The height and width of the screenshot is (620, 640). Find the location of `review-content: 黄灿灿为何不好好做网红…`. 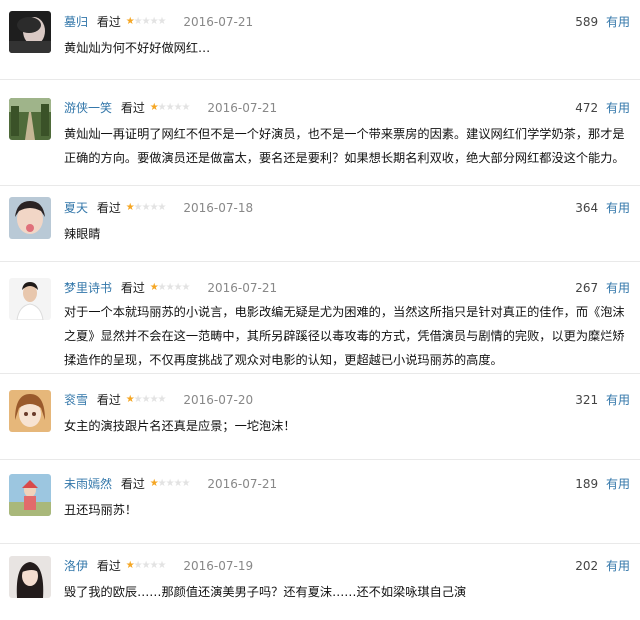

review-content: 黄灿灿为何不好好做网红… is located at coordinates (137, 48).